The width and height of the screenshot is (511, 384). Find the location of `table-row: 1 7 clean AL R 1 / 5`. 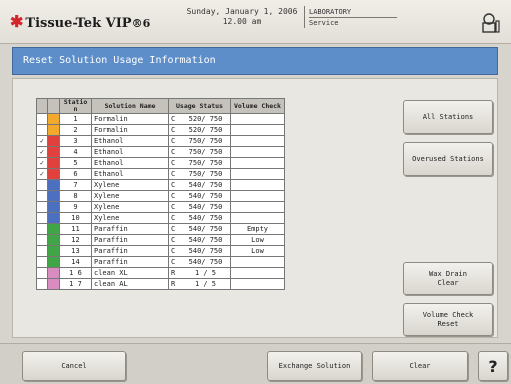

table-row: 1 7 clean AL R 1 / 5 is located at coordinates (160, 284).